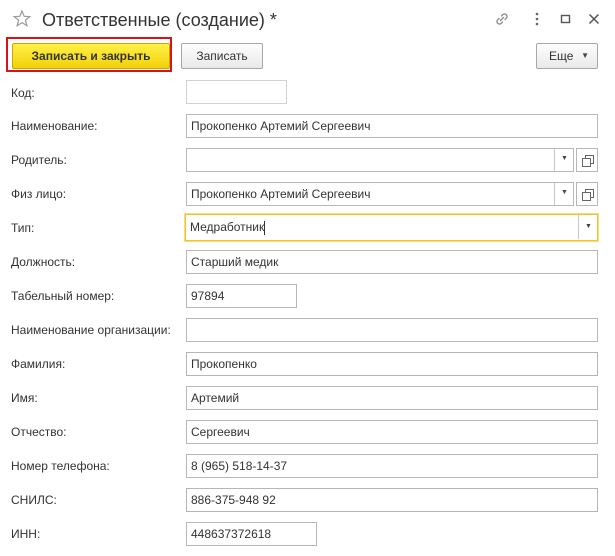 This screenshot has width=615, height=556. What do you see at coordinates (587, 227) in the screenshot?
I see `type-dropdown-button: ▼` at bounding box center [587, 227].